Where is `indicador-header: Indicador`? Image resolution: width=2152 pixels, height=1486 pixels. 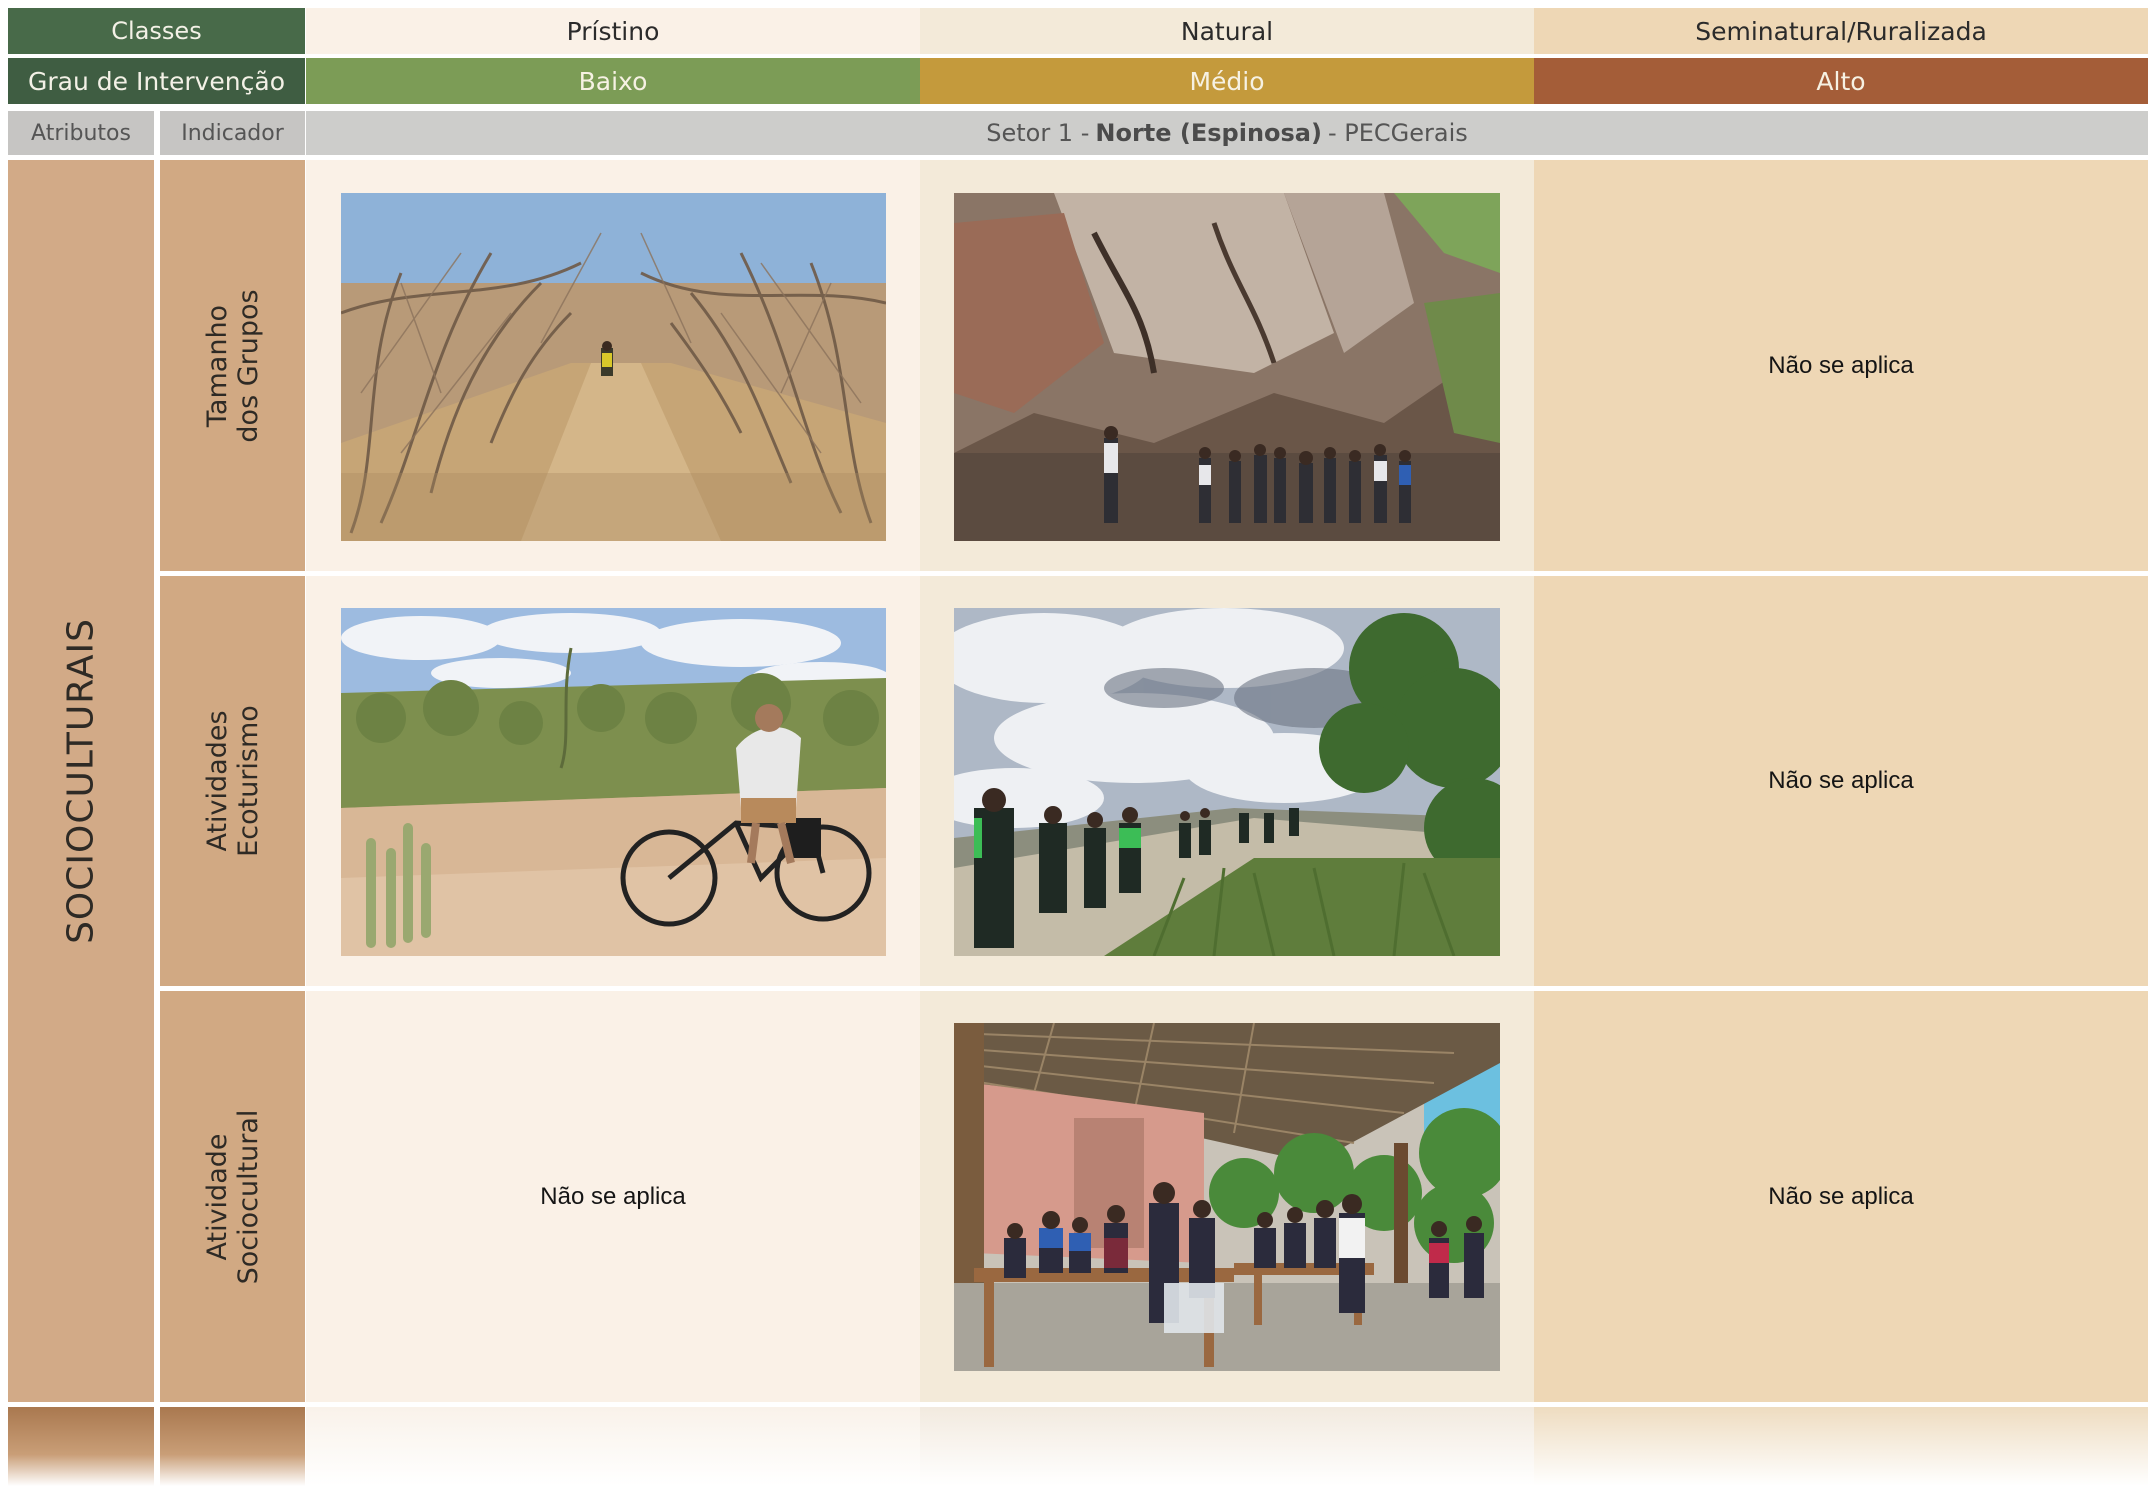
indicador-header: Indicador is located at coordinates (232, 133).